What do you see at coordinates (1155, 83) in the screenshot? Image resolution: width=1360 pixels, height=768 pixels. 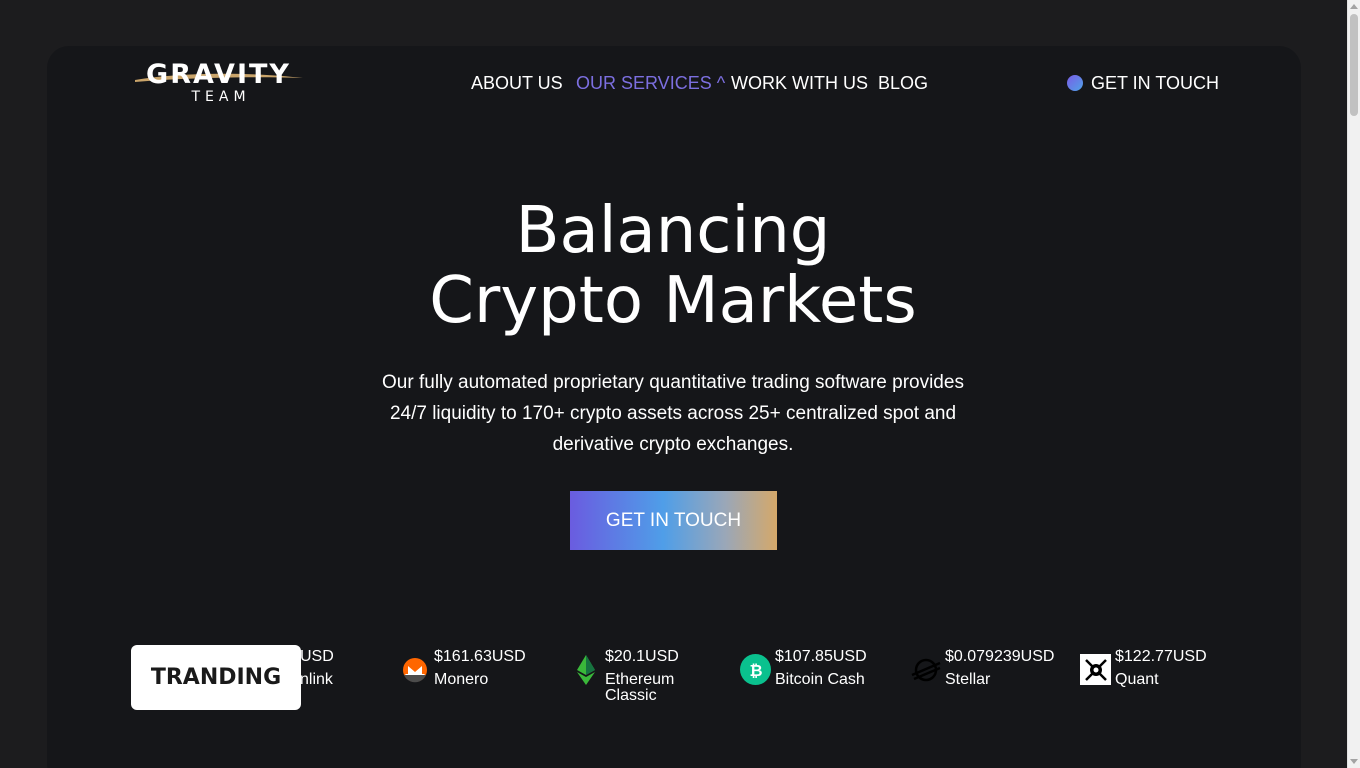 I see `header-cta-label: GET IN TOUCH` at bounding box center [1155, 83].